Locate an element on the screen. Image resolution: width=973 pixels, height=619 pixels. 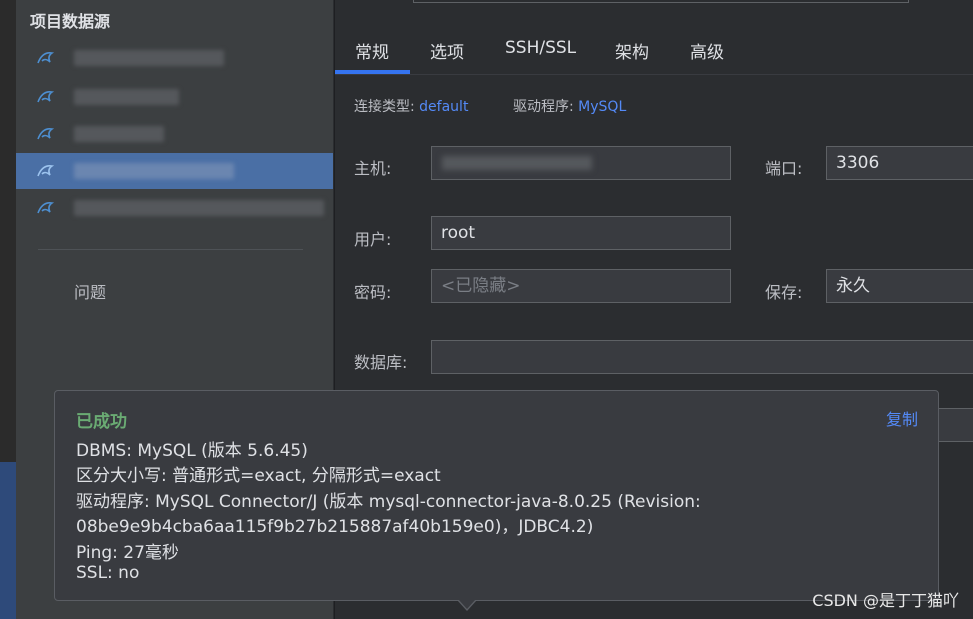
host-input is located at coordinates (581, 163).